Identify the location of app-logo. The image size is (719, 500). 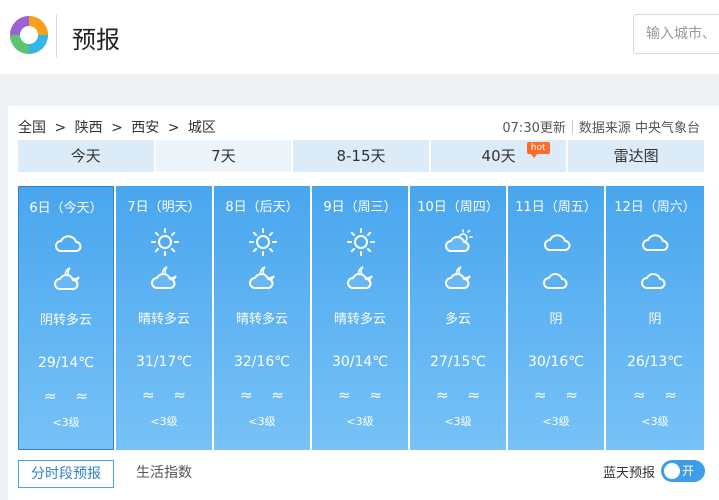
(29, 35).